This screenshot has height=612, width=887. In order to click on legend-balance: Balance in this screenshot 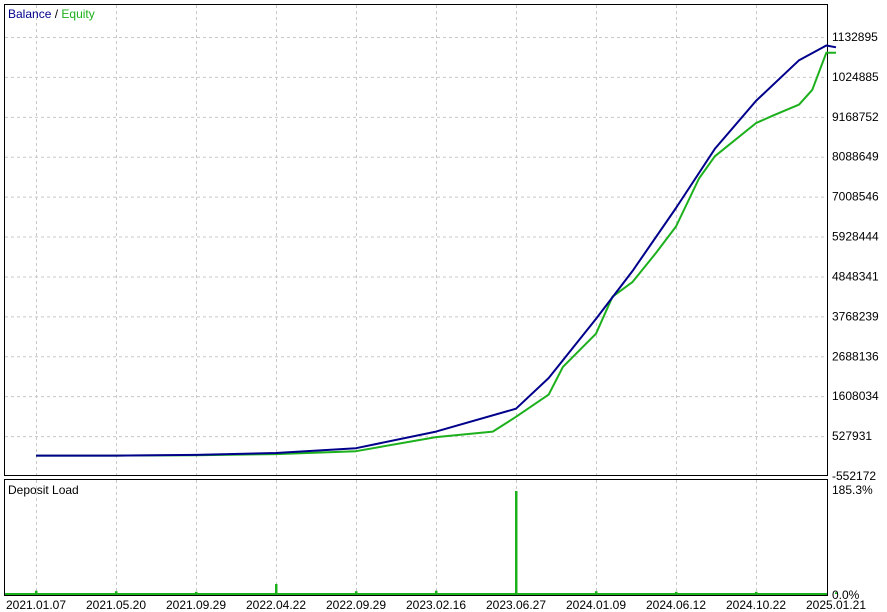, I will do `click(30, 14)`.